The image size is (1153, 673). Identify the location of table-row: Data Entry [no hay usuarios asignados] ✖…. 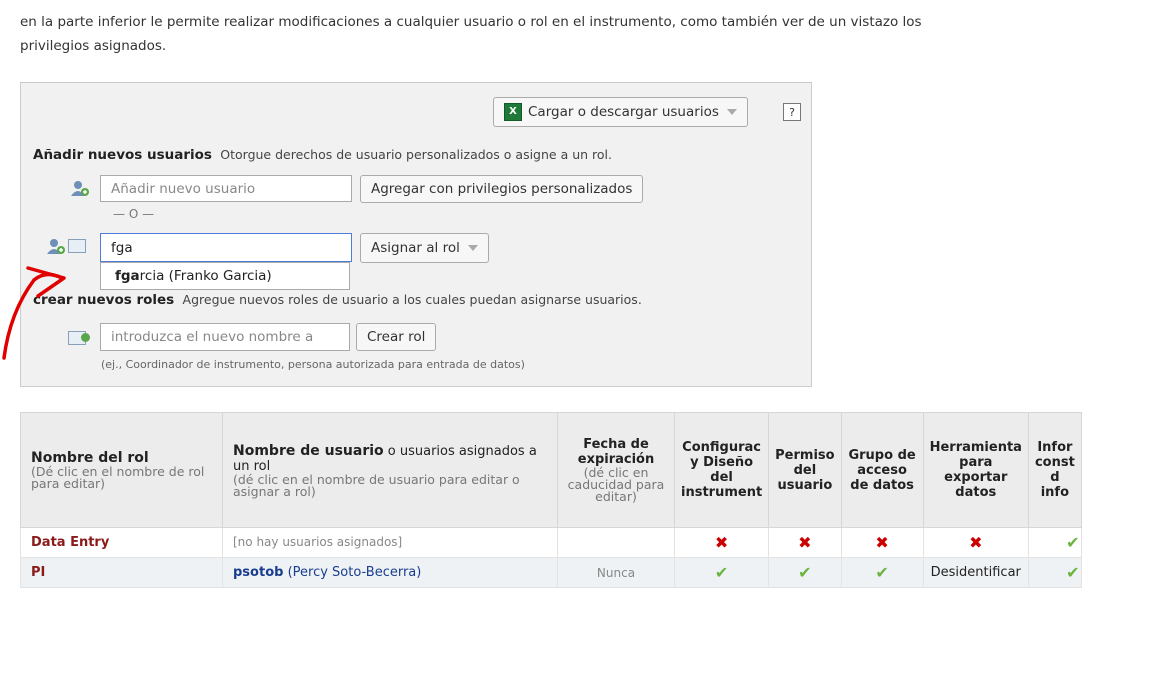
(551, 542).